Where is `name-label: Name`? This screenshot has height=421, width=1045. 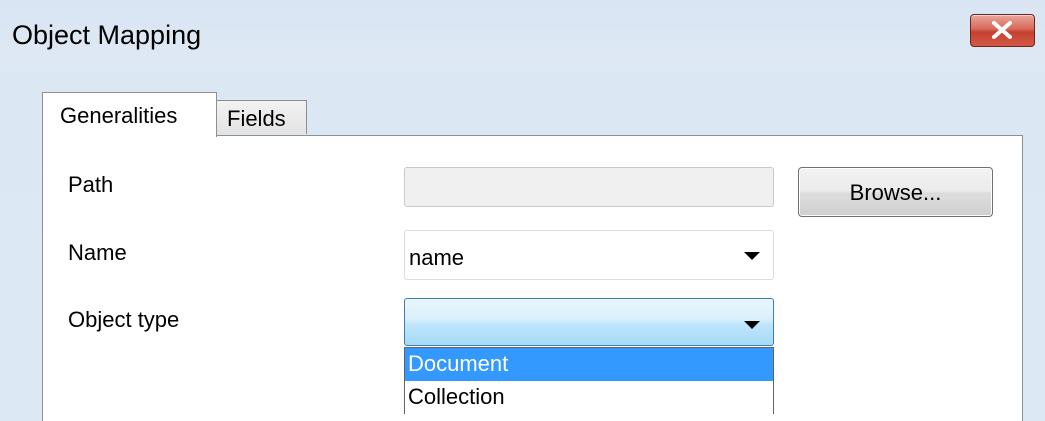 name-label: Name is located at coordinates (97, 252).